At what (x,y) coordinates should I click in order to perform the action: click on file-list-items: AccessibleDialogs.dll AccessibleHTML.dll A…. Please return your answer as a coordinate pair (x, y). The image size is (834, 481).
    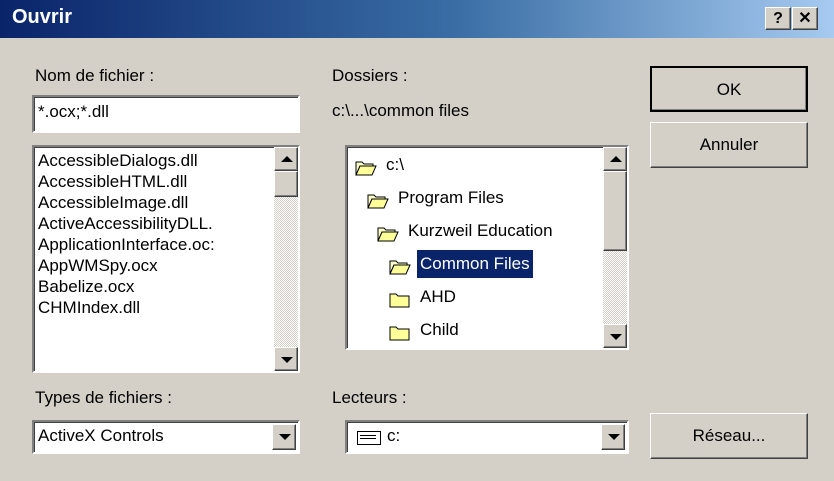
    Looking at the image, I should click on (153, 261).